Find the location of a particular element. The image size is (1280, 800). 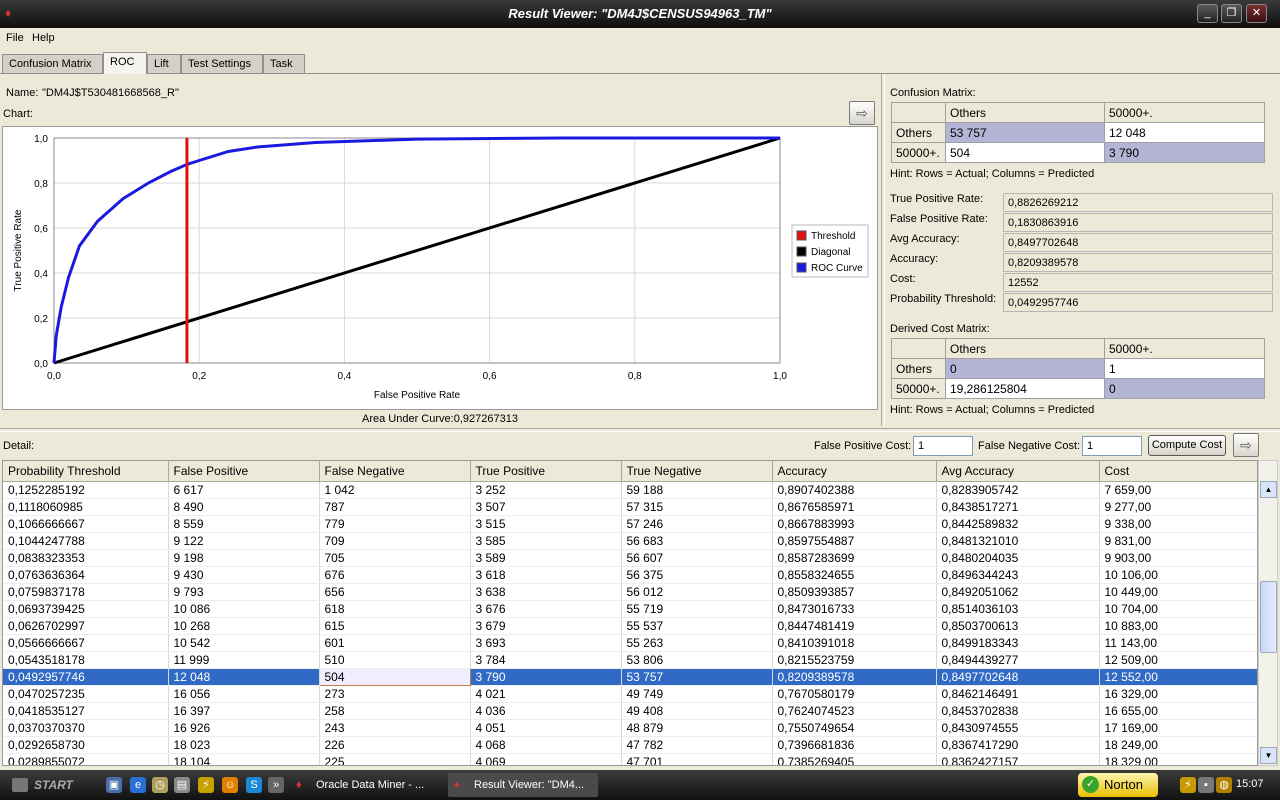

menu-file: File is located at coordinates (15, 38).